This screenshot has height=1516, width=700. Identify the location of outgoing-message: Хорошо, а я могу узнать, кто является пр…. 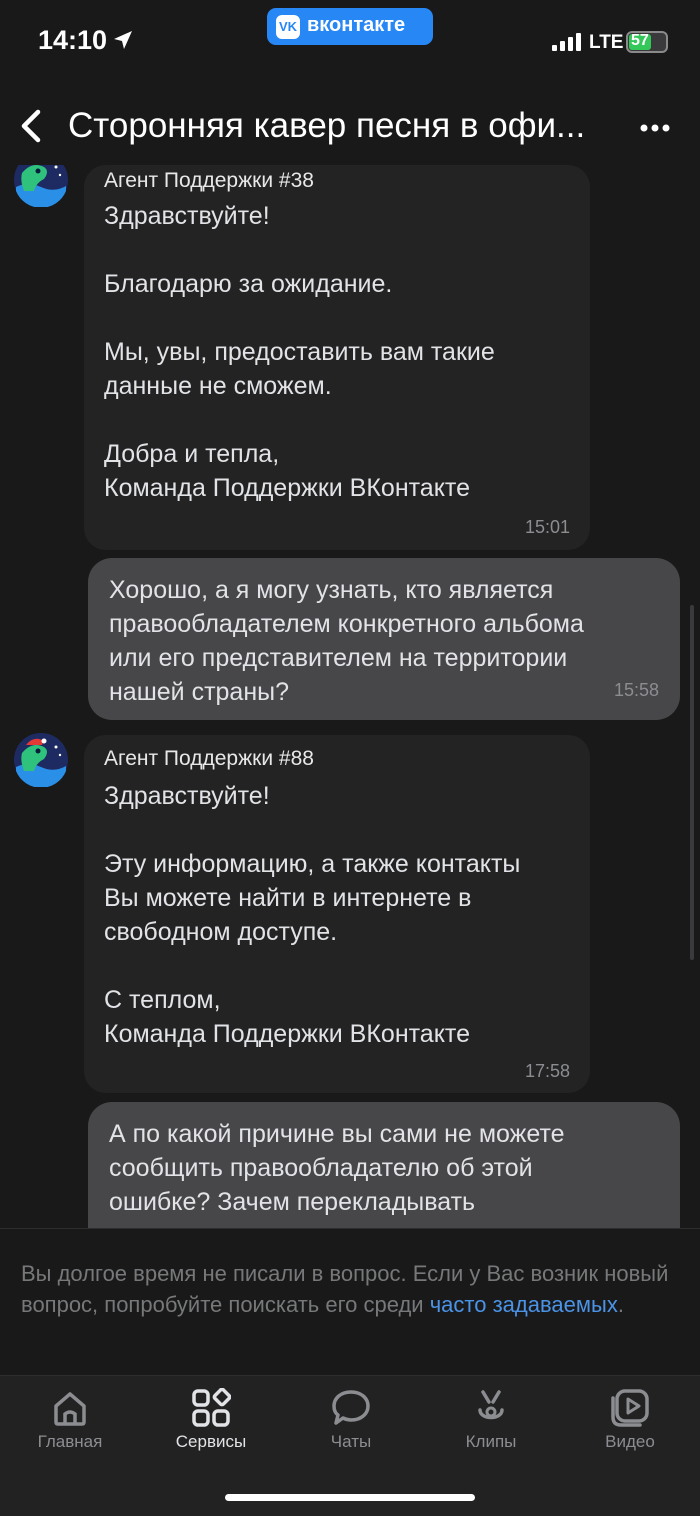
(384, 639).